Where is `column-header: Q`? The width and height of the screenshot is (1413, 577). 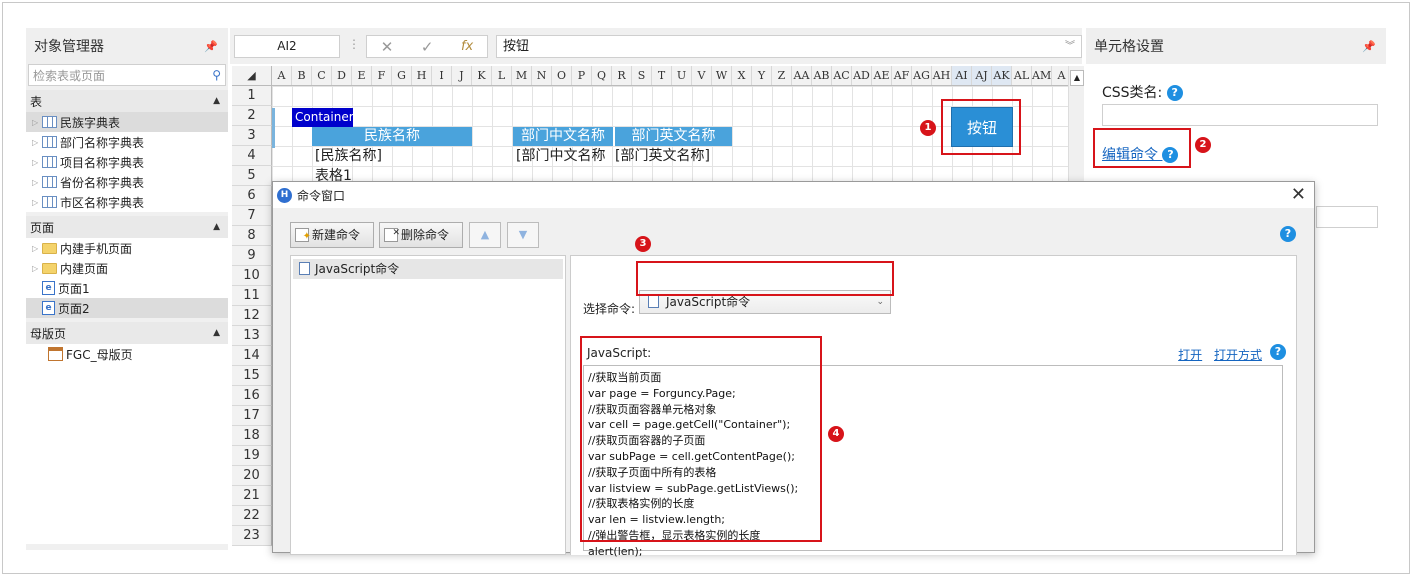
column-header: Q is located at coordinates (602, 75).